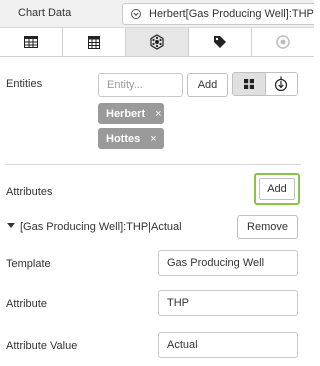 This screenshot has height=366, width=320. What do you see at coordinates (101, 227) in the screenshot?
I see `attribute-item-title: [Gas Producing Well]:THP|Actual` at bounding box center [101, 227].